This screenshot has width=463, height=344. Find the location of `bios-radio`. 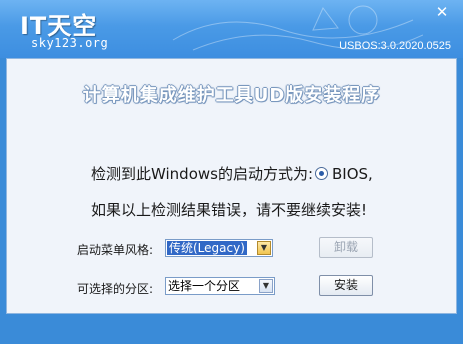

bios-radio is located at coordinates (322, 173).